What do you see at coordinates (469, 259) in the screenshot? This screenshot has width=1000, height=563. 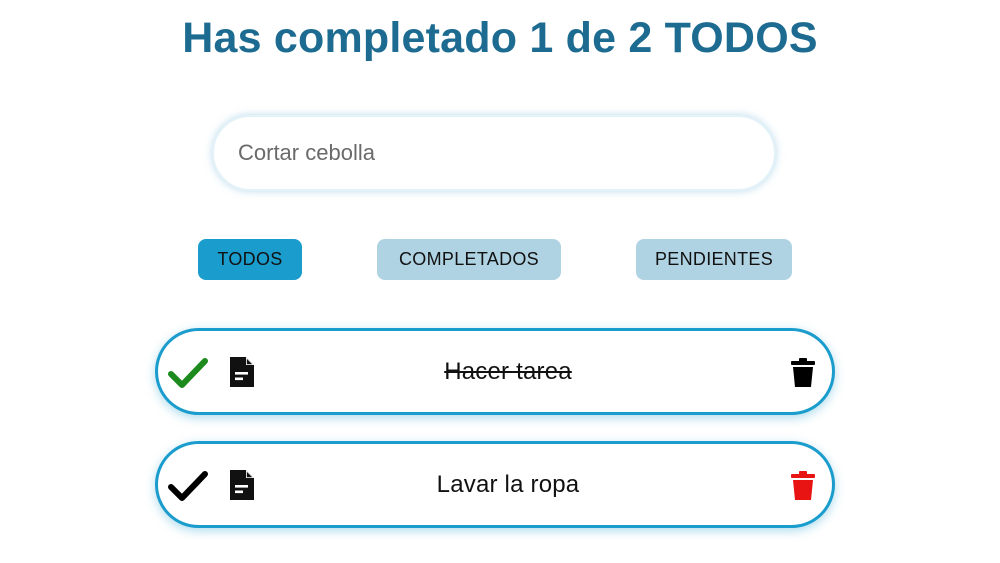 I see `filter-completados-button: COMPLETADOS` at bounding box center [469, 259].